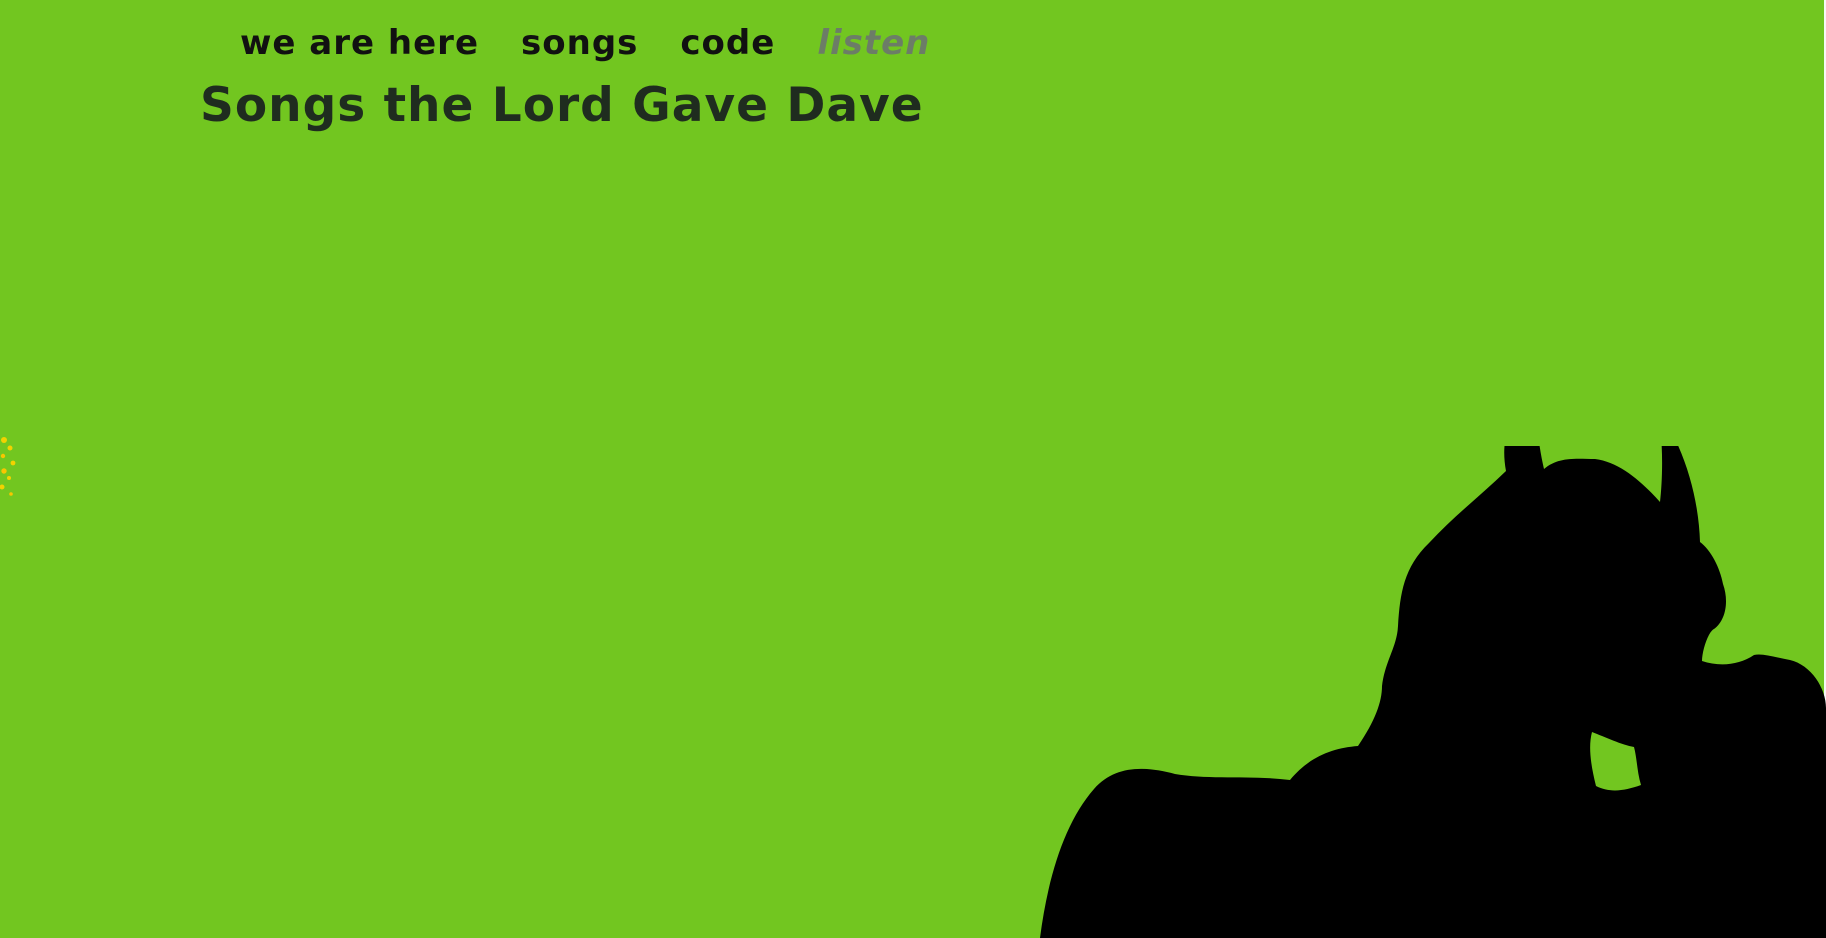 The height and width of the screenshot is (938, 1826). What do you see at coordinates (873, 43) in the screenshot?
I see `nav-link-listen: listen` at bounding box center [873, 43].